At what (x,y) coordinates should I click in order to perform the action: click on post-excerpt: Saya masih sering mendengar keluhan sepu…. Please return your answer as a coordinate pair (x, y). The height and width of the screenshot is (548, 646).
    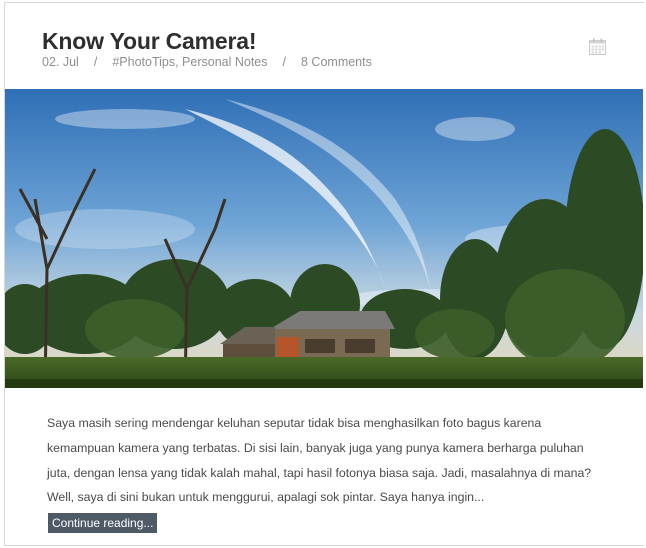
    Looking at the image, I should click on (319, 460).